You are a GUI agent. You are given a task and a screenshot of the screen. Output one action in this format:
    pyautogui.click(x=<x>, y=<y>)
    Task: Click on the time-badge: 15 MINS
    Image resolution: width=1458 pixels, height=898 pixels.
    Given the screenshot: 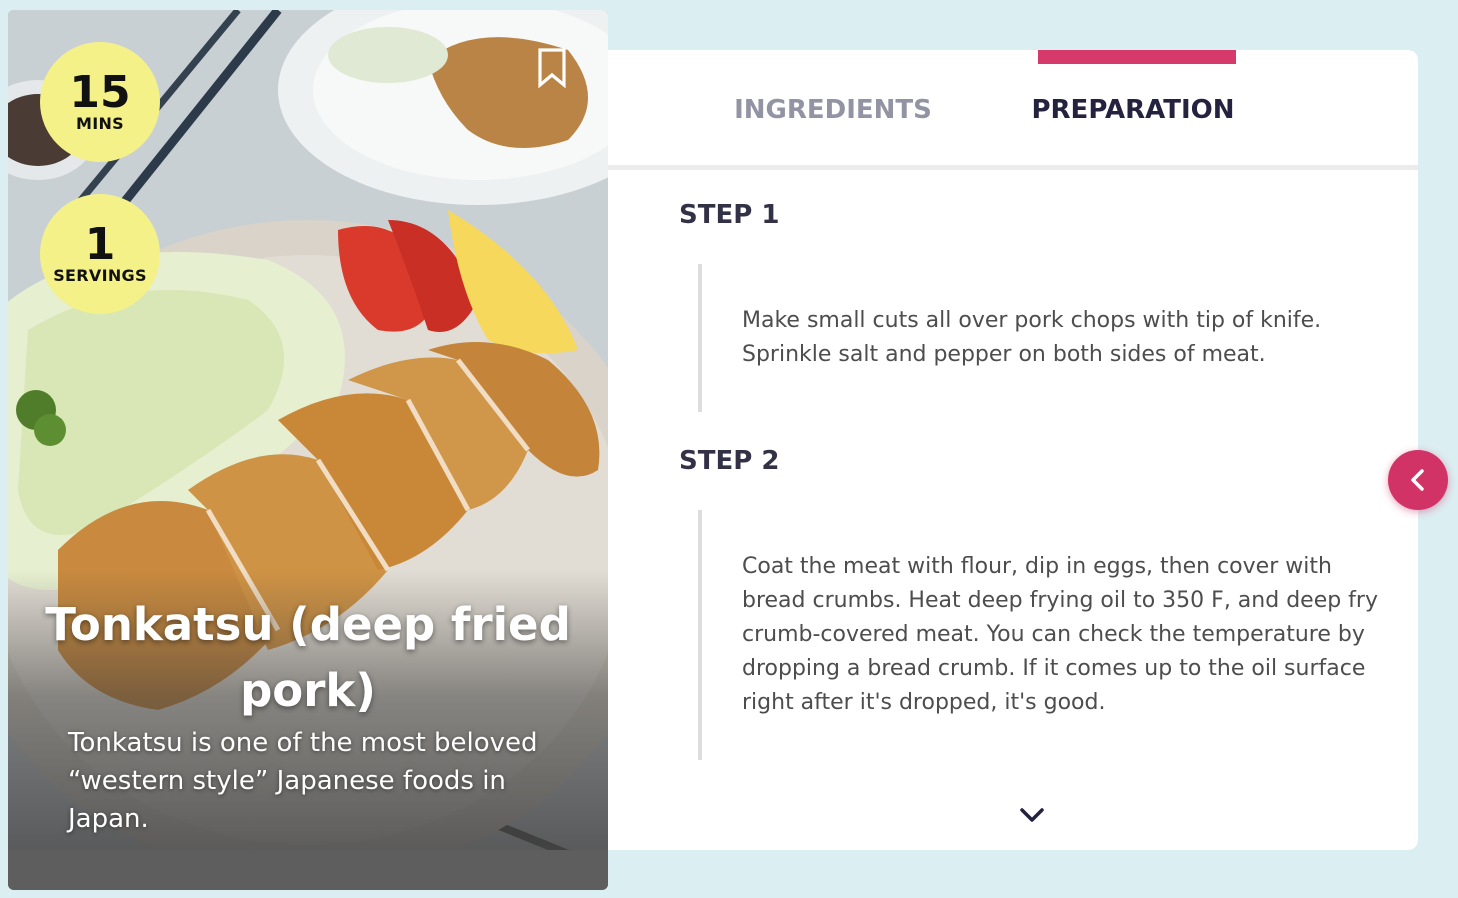 What is the action you would take?
    pyautogui.click(x=100, y=102)
    